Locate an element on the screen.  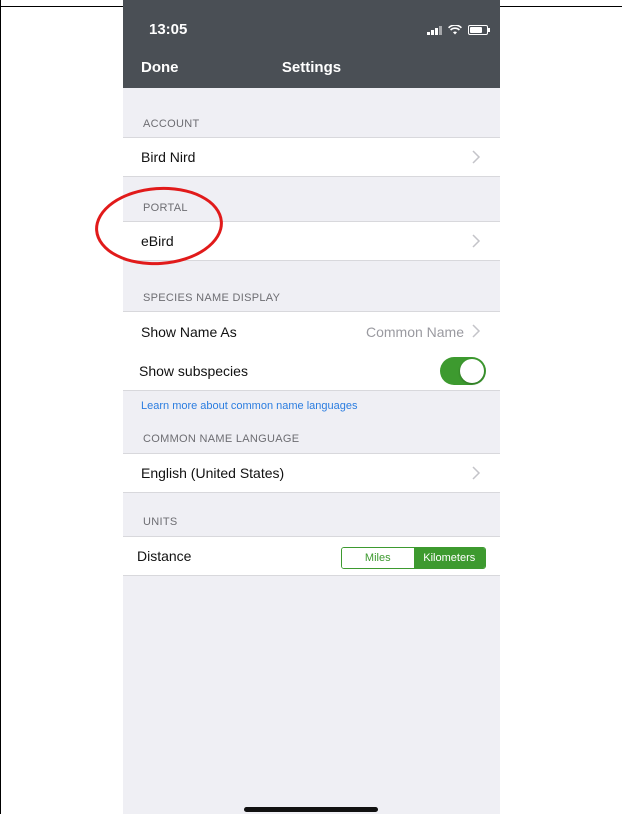
wifi-icon is located at coordinates (455, 30).